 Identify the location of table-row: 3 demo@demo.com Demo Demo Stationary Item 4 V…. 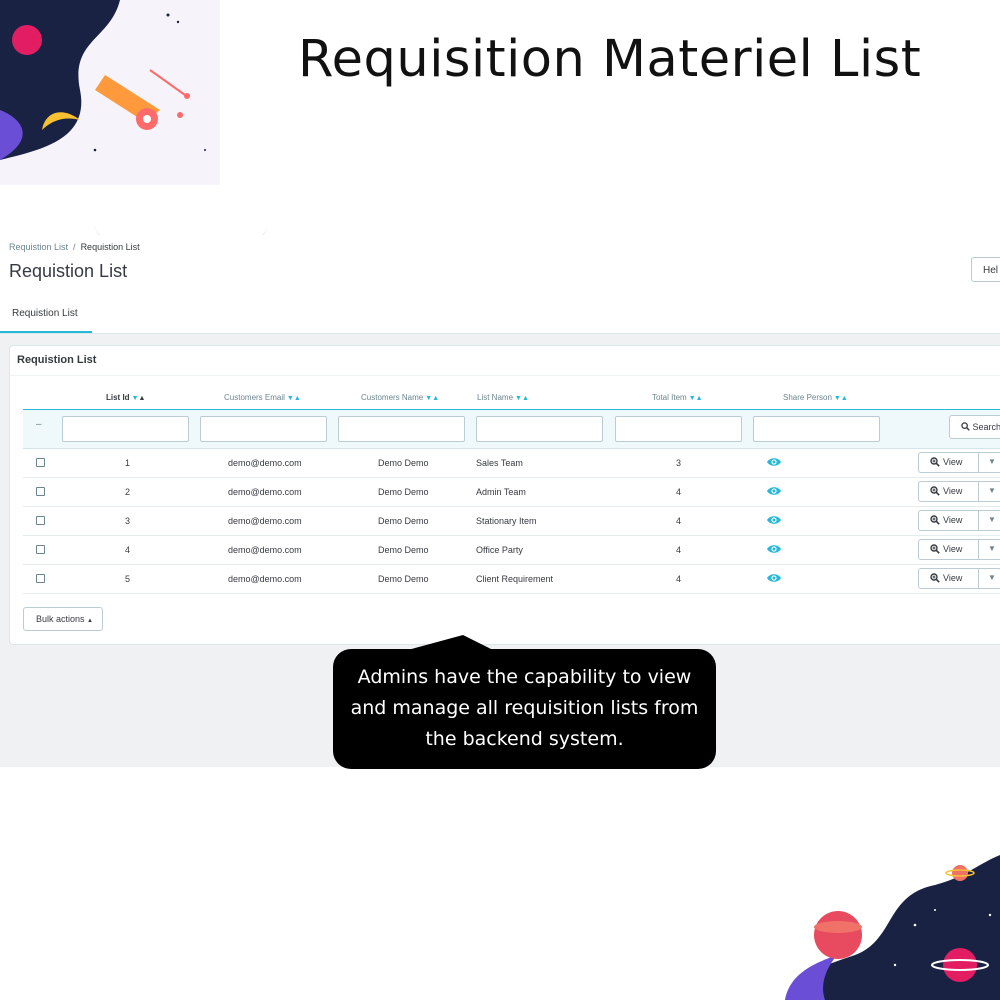
(511, 521).